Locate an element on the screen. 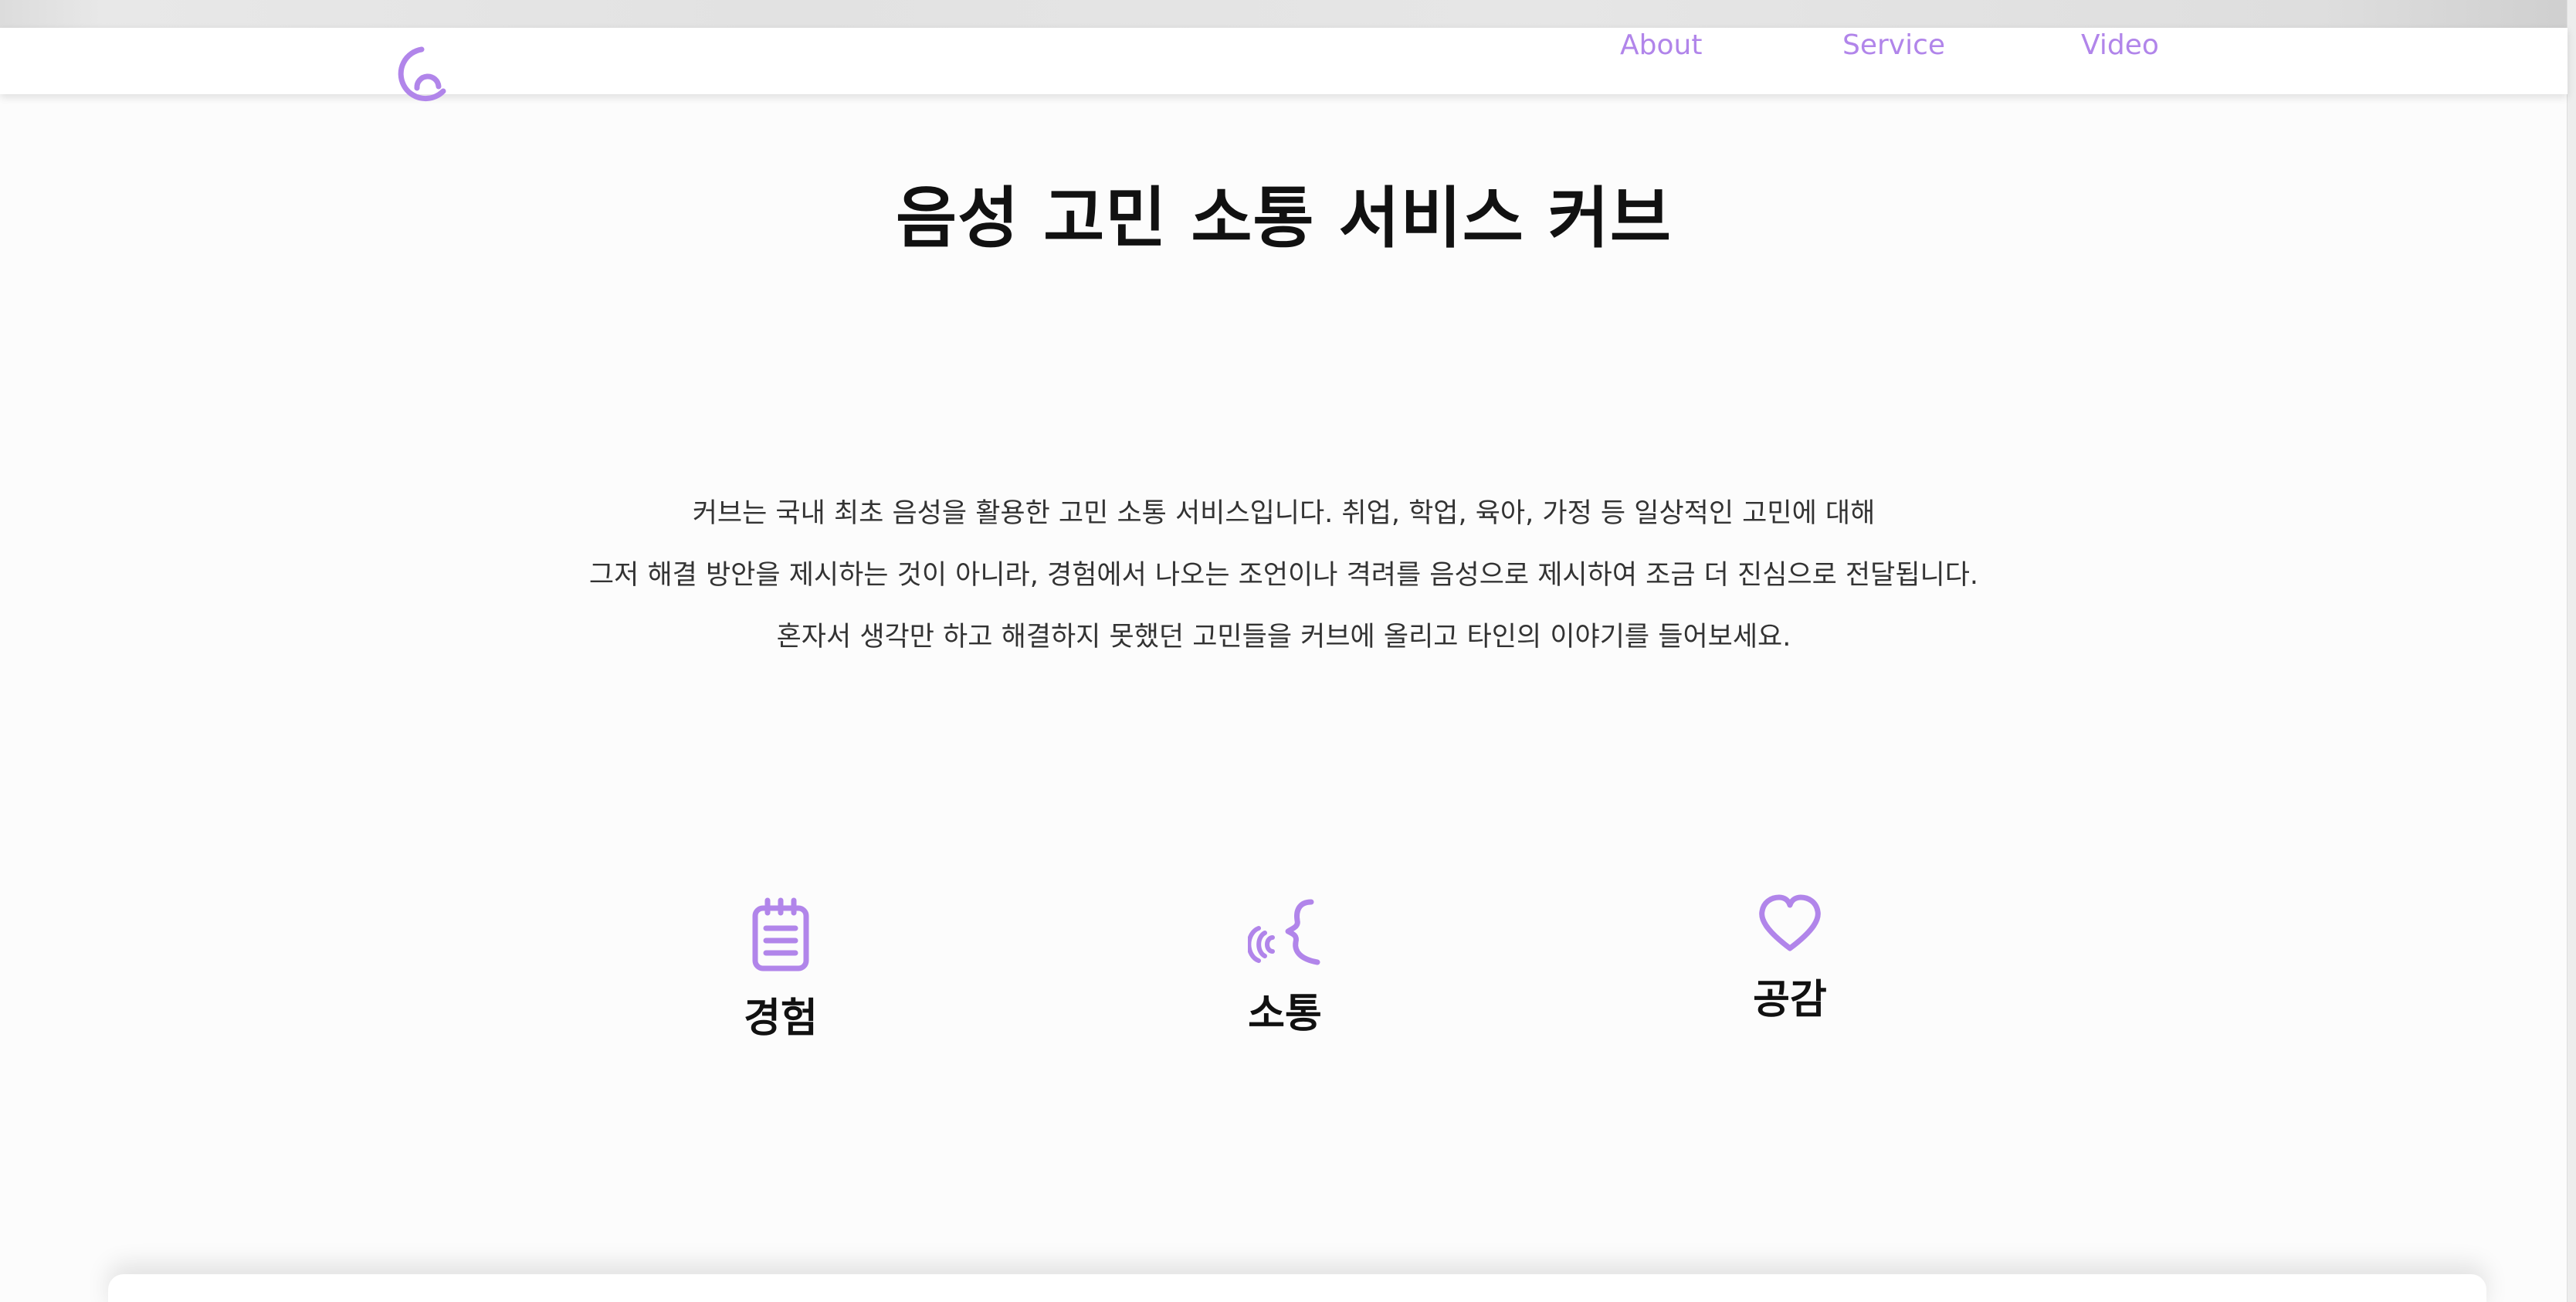 This screenshot has height=1302, width=2576. page-title: 음성 고민 소통 서비스 커브 is located at coordinates (1284, 218).